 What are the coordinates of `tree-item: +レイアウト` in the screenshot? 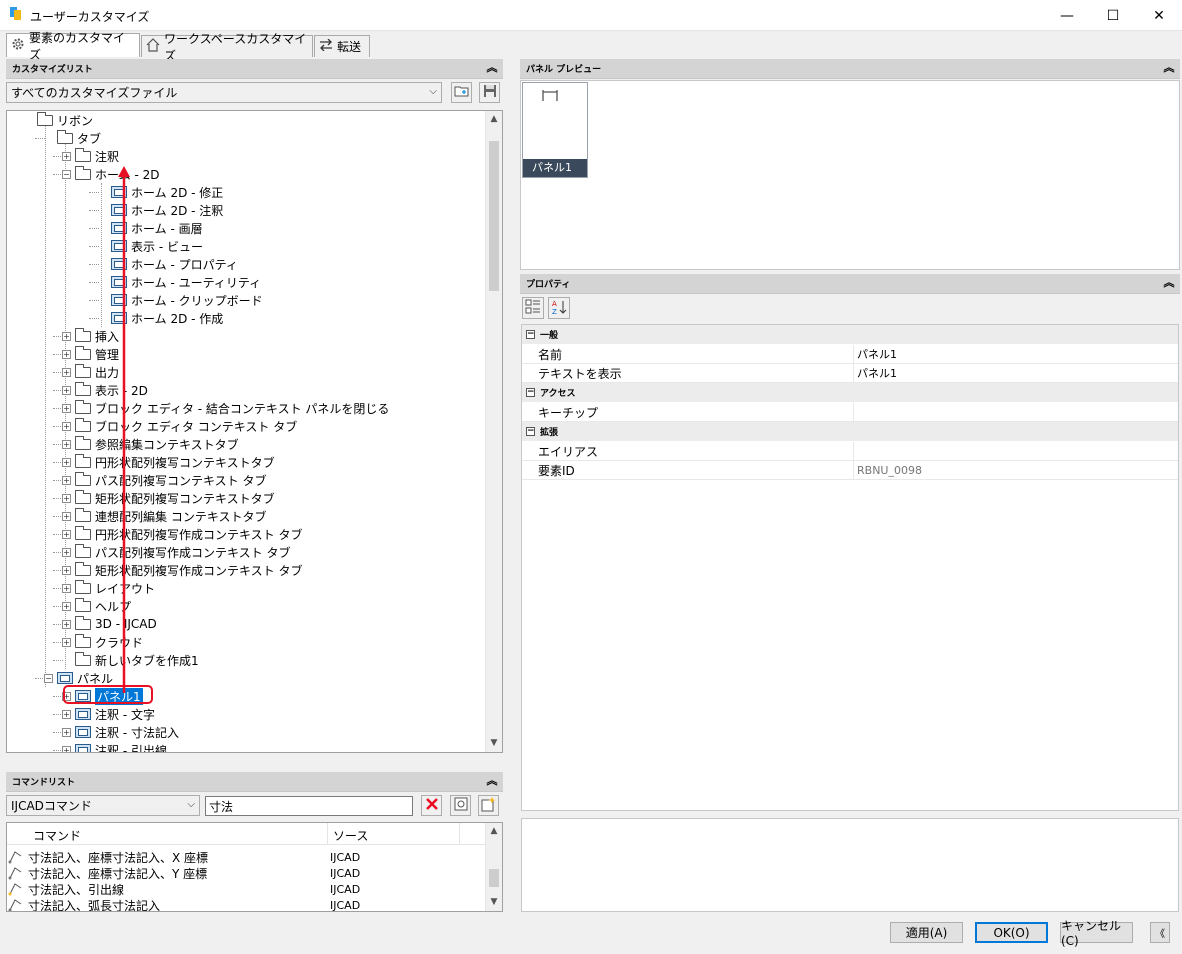 It's located at (108, 588).